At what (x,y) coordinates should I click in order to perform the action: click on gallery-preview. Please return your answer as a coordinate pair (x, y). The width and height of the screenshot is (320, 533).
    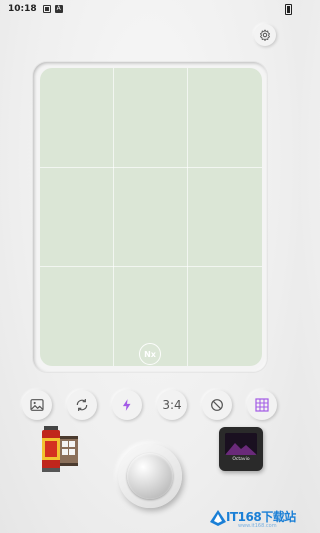
    Looking at the image, I should click on (241, 444).